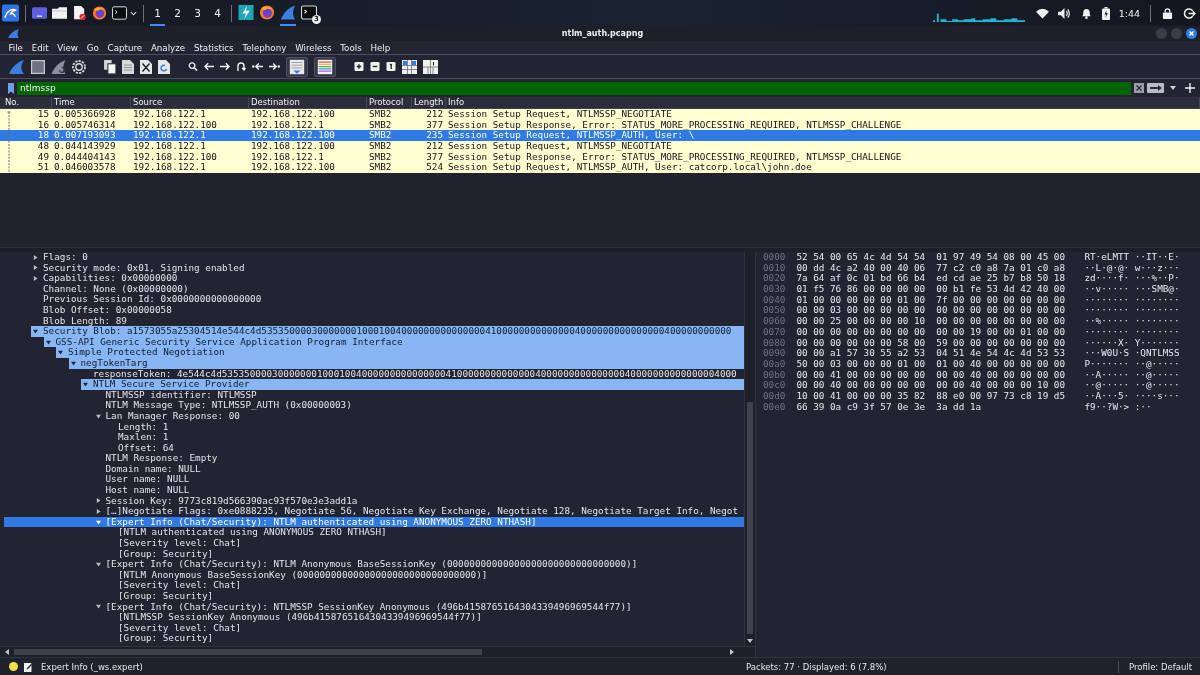 The width and height of the screenshot is (1200, 675). I want to click on page-scroll-icon, so click(297, 66).